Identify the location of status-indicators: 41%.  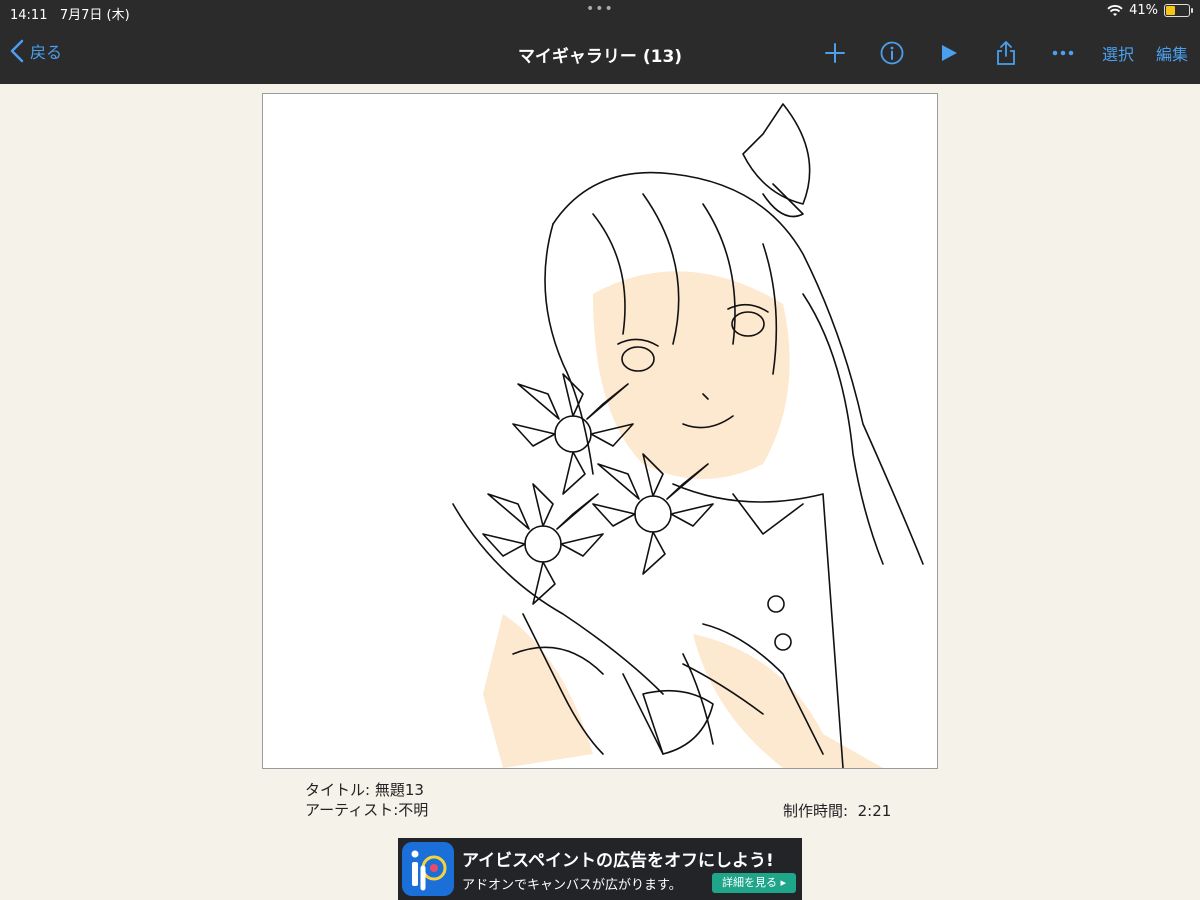
(1150, 10).